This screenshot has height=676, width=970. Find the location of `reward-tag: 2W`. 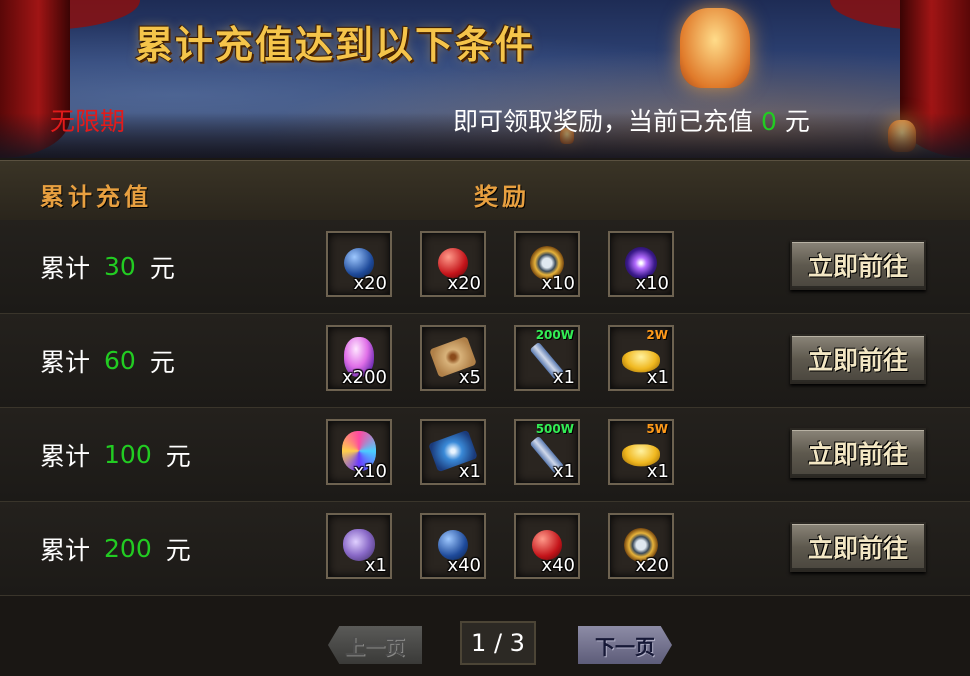

reward-tag: 2W is located at coordinates (657, 335).